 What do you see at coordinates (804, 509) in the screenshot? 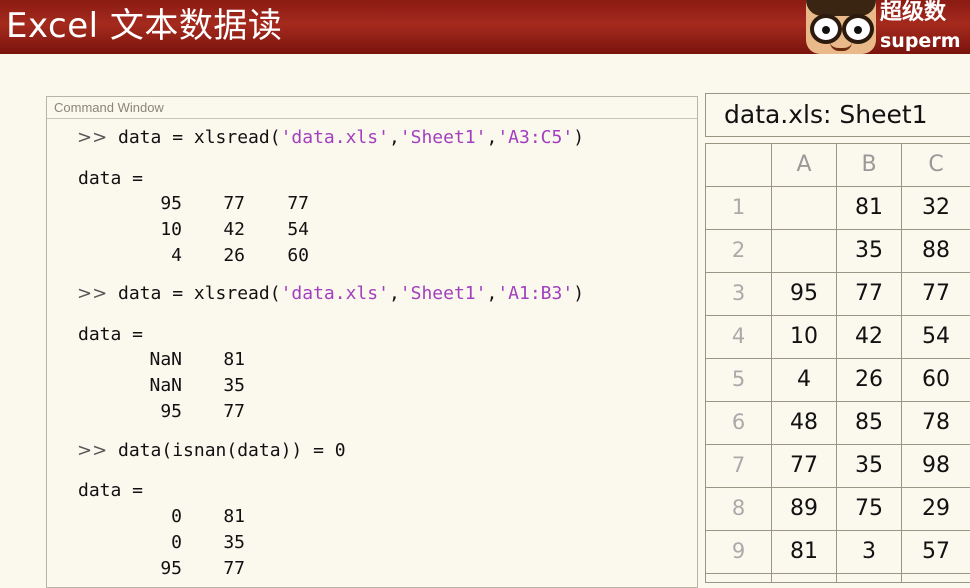
I see `table-cell: 89` at bounding box center [804, 509].